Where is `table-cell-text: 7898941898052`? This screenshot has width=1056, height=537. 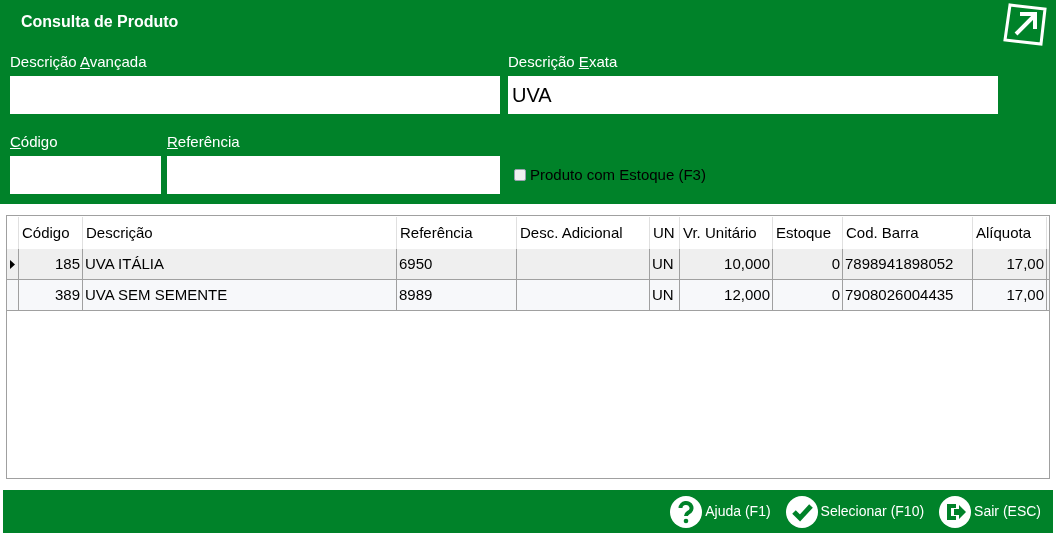 table-cell-text: 7898941898052 is located at coordinates (899, 263).